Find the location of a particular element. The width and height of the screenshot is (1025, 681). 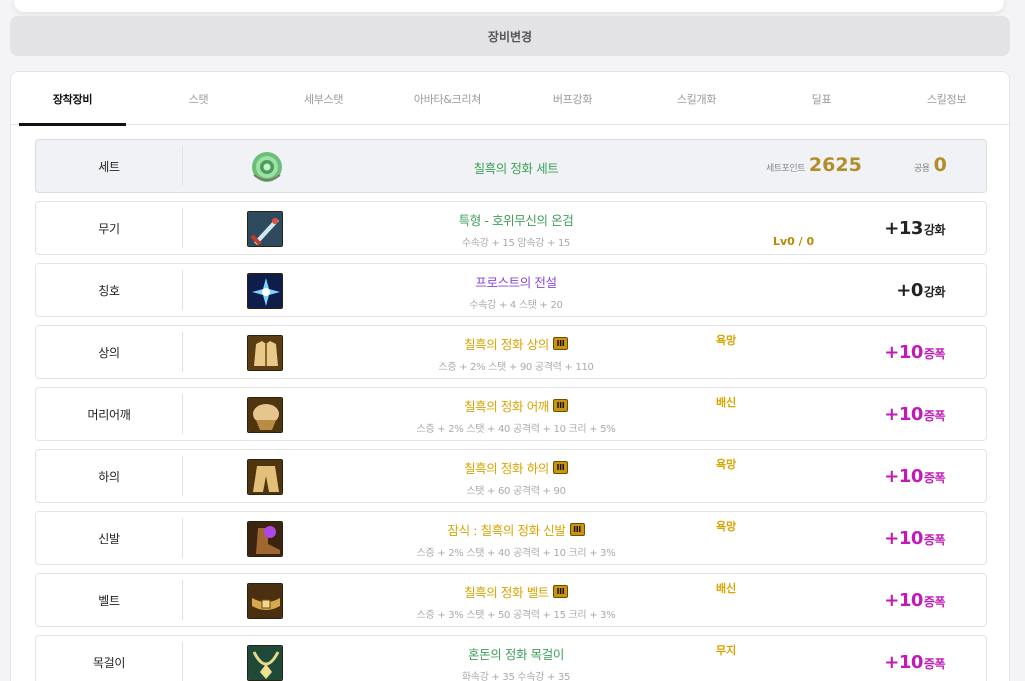

item-stat: 스증 + 2% 스탯 + 40 공격력 + 10 크리 + 5% is located at coordinates (516, 429).